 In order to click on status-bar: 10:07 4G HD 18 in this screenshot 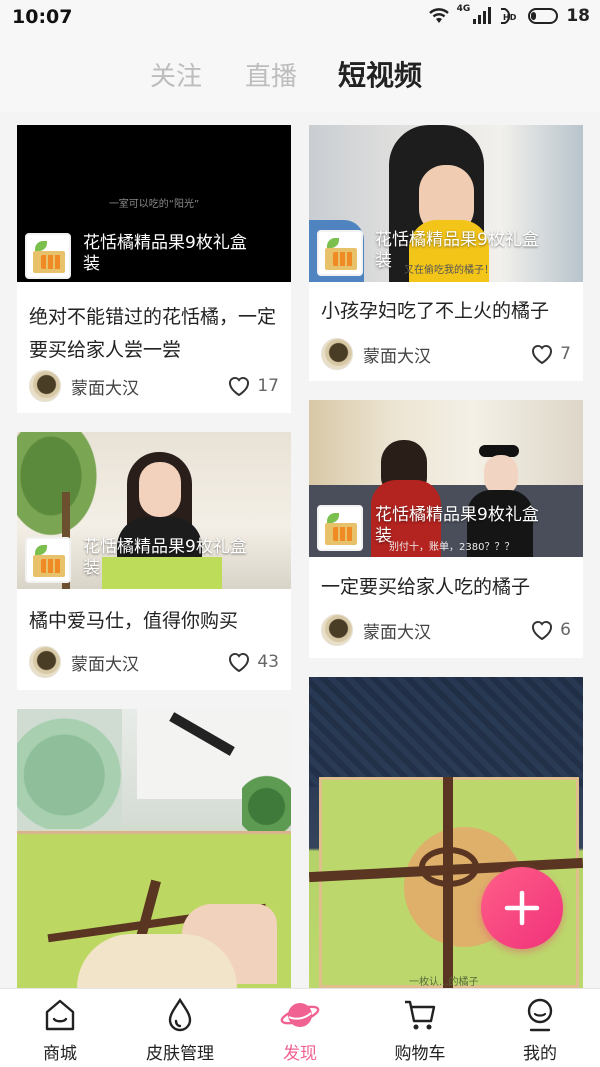, I will do `click(300, 17)`.